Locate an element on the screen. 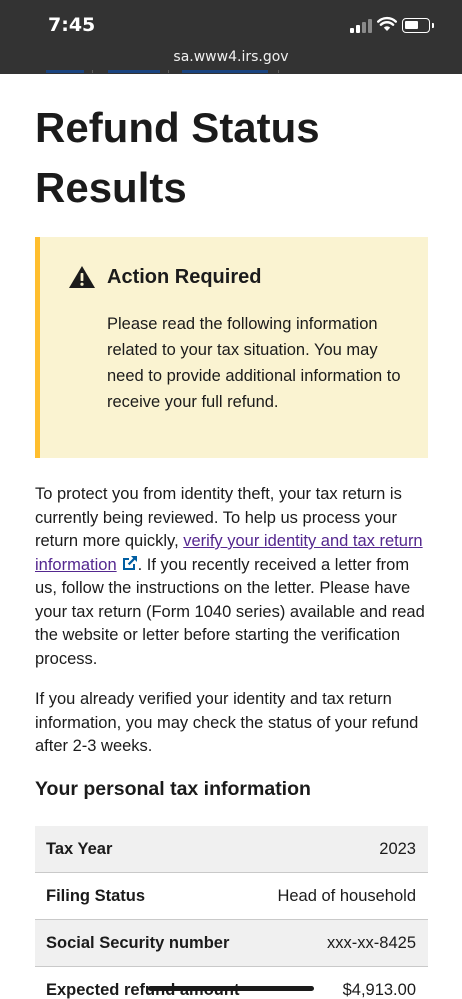 The height and width of the screenshot is (999, 462). status-bar: 7:45 sa.www4.irs.gov is located at coordinates (231, 37).